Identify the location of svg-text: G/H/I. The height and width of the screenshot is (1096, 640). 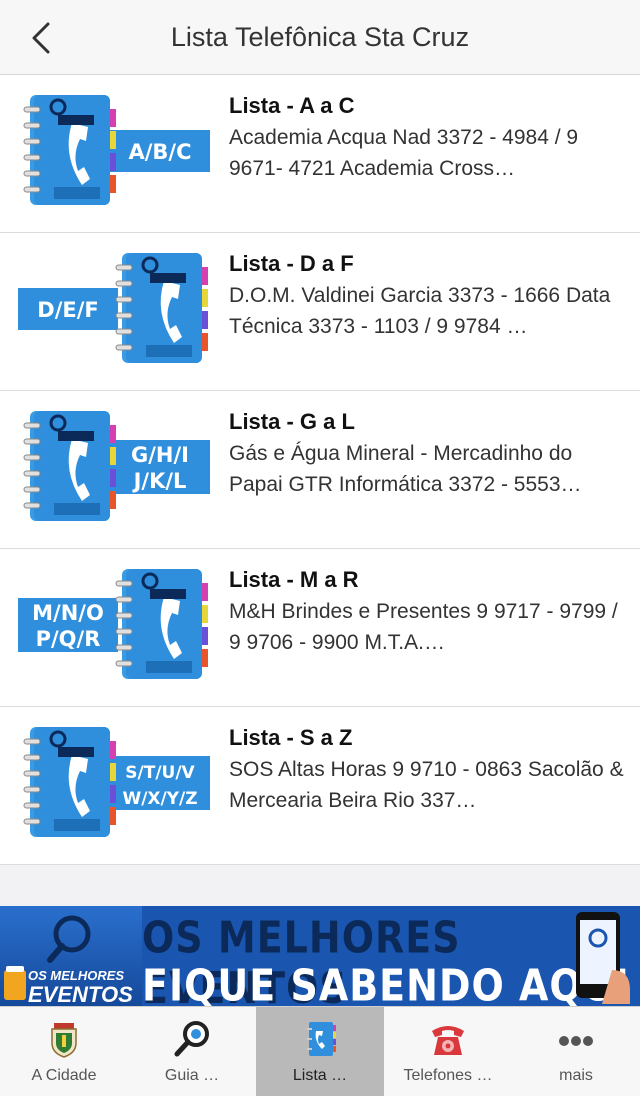
(160, 455).